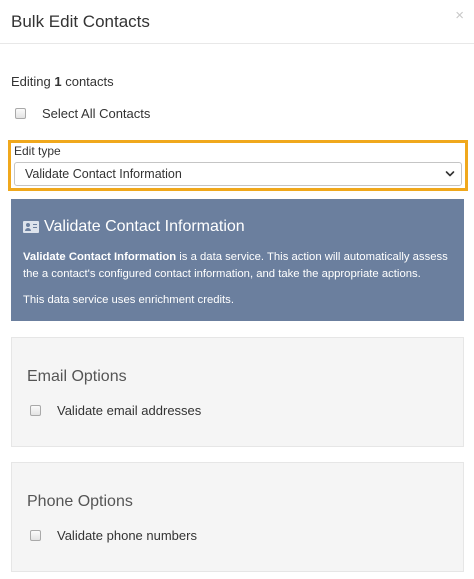 Image resolution: width=474 pixels, height=579 pixels. Describe the element at coordinates (80, 21) in the screenshot. I see `modal-title: Bulk Edit Contacts` at that location.